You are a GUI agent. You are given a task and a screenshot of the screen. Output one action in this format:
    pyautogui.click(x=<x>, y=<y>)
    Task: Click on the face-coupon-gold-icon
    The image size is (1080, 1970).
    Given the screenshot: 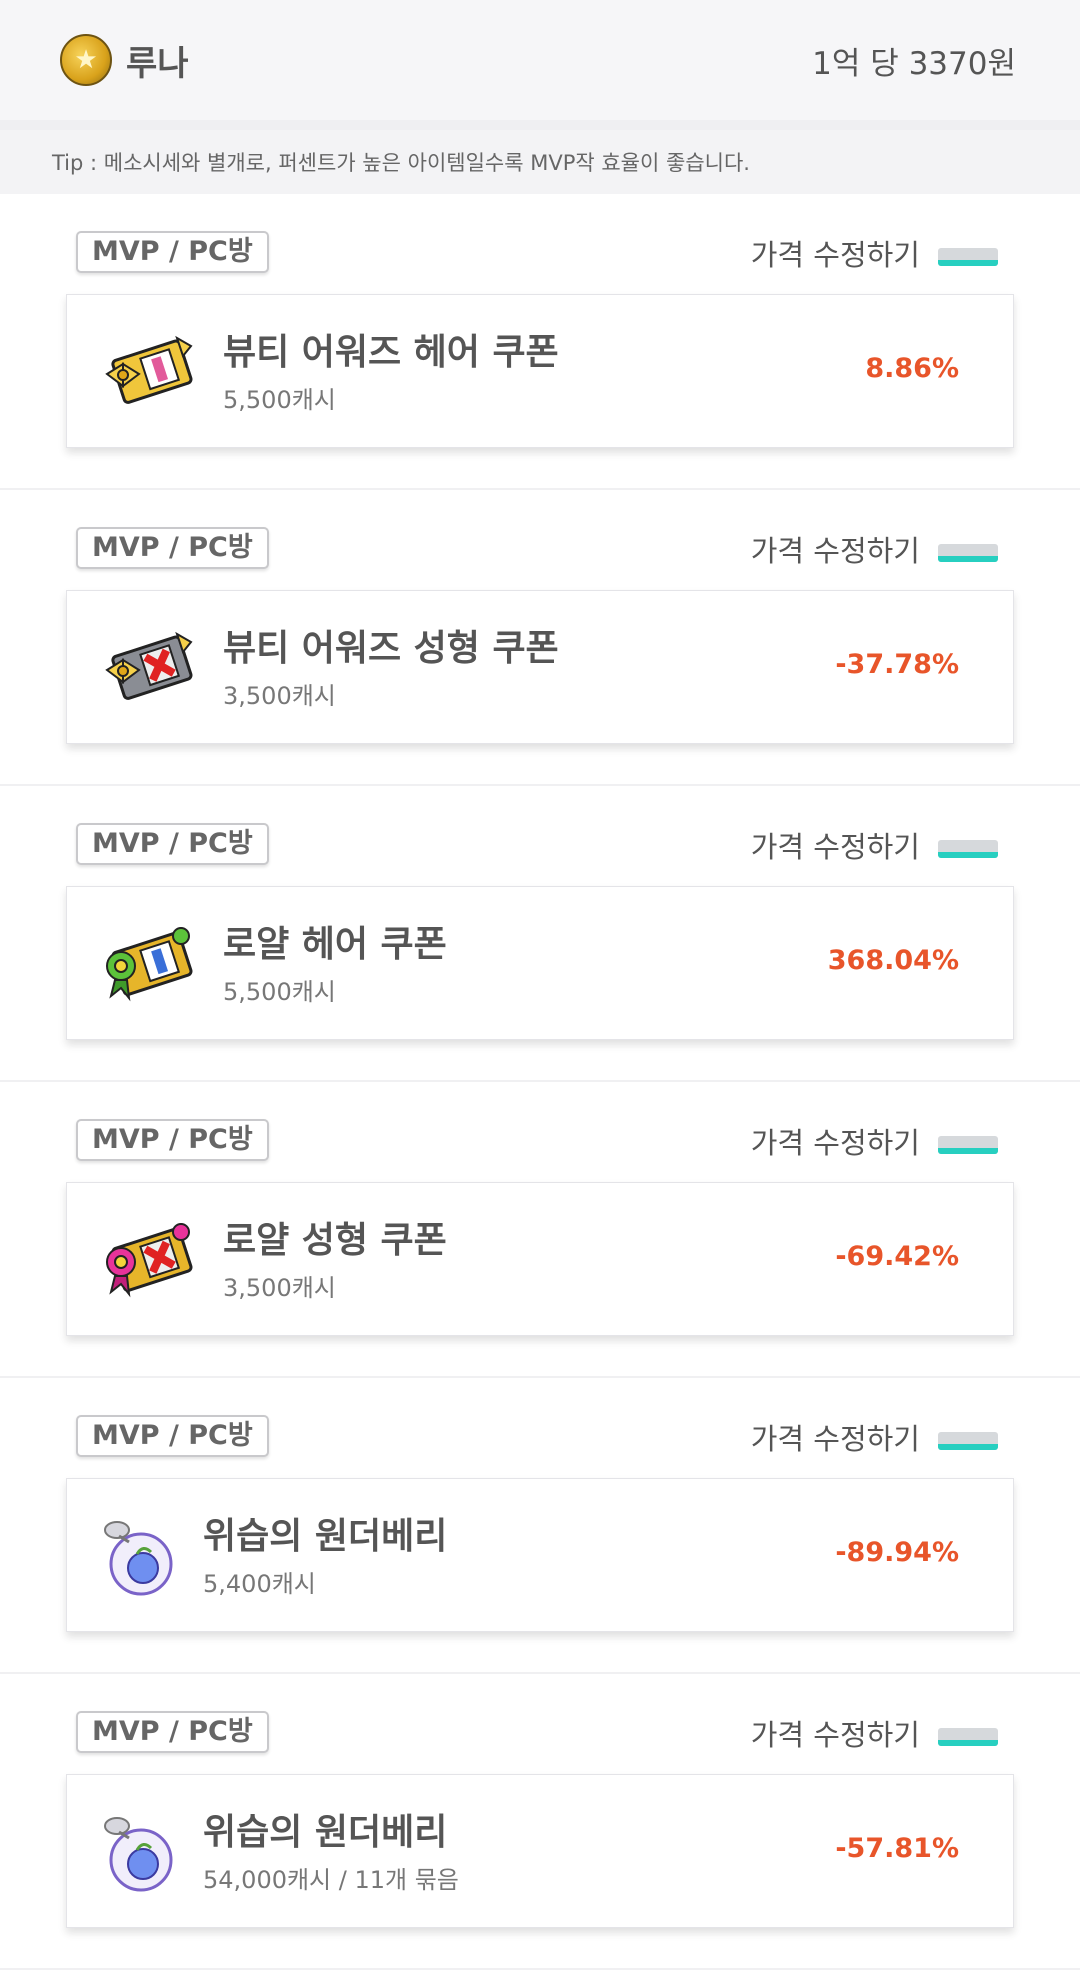 What is the action you would take?
    pyautogui.click(x=149, y=665)
    